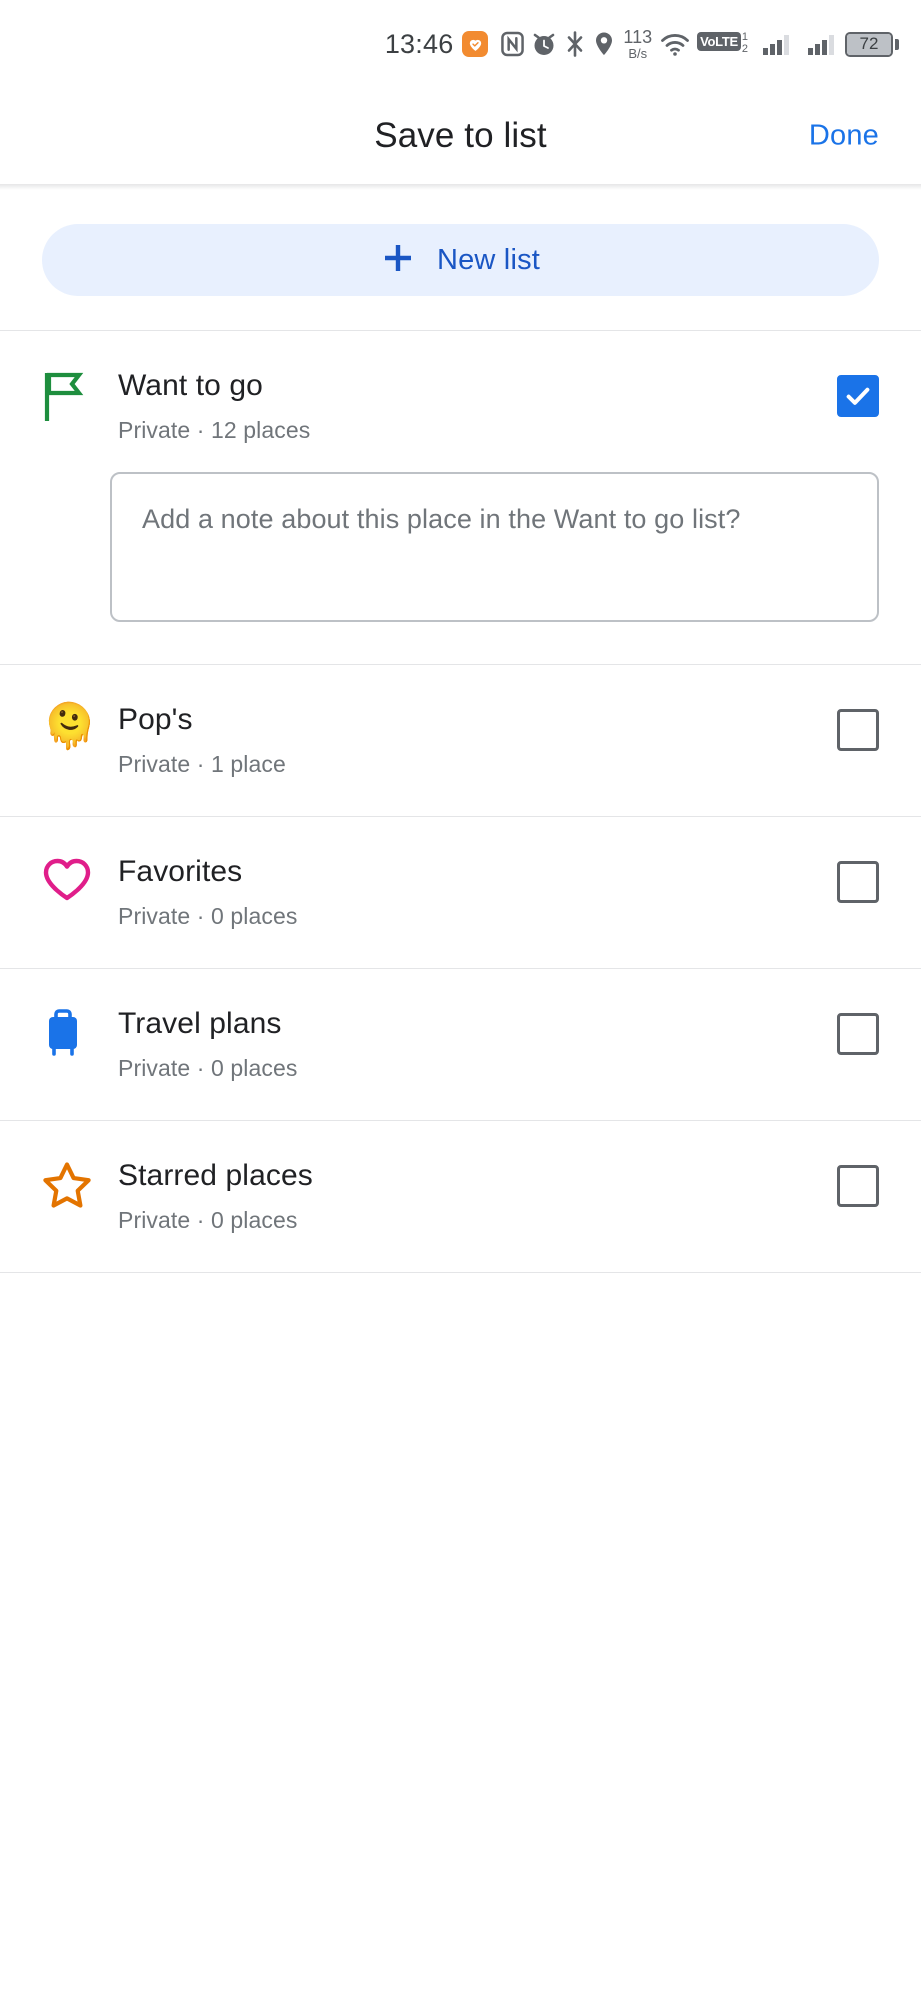 The height and width of the screenshot is (2000, 921). What do you see at coordinates (69, 726) in the screenshot?
I see `melting-face-emoji-glyph: 🫠` at bounding box center [69, 726].